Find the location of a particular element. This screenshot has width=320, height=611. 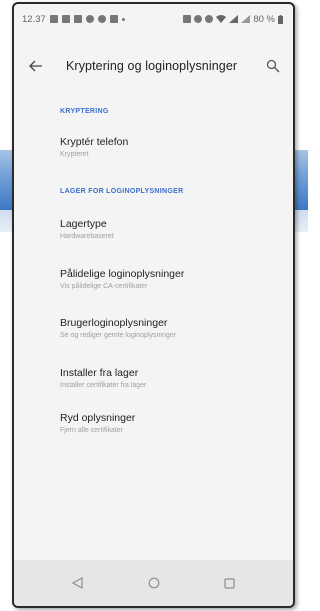

toolbar: Kryptering og loginoplysninger is located at coordinates (153, 66).